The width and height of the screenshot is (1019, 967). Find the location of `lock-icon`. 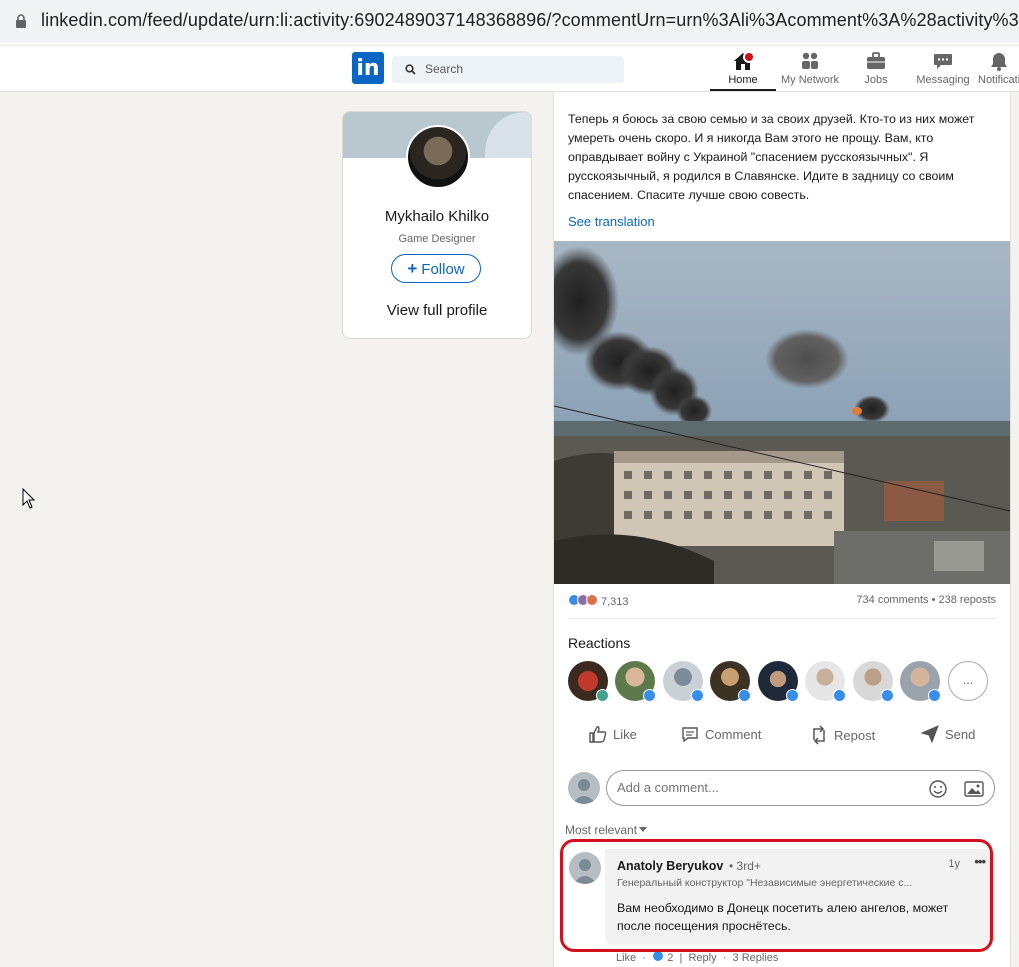

lock-icon is located at coordinates (21, 21).